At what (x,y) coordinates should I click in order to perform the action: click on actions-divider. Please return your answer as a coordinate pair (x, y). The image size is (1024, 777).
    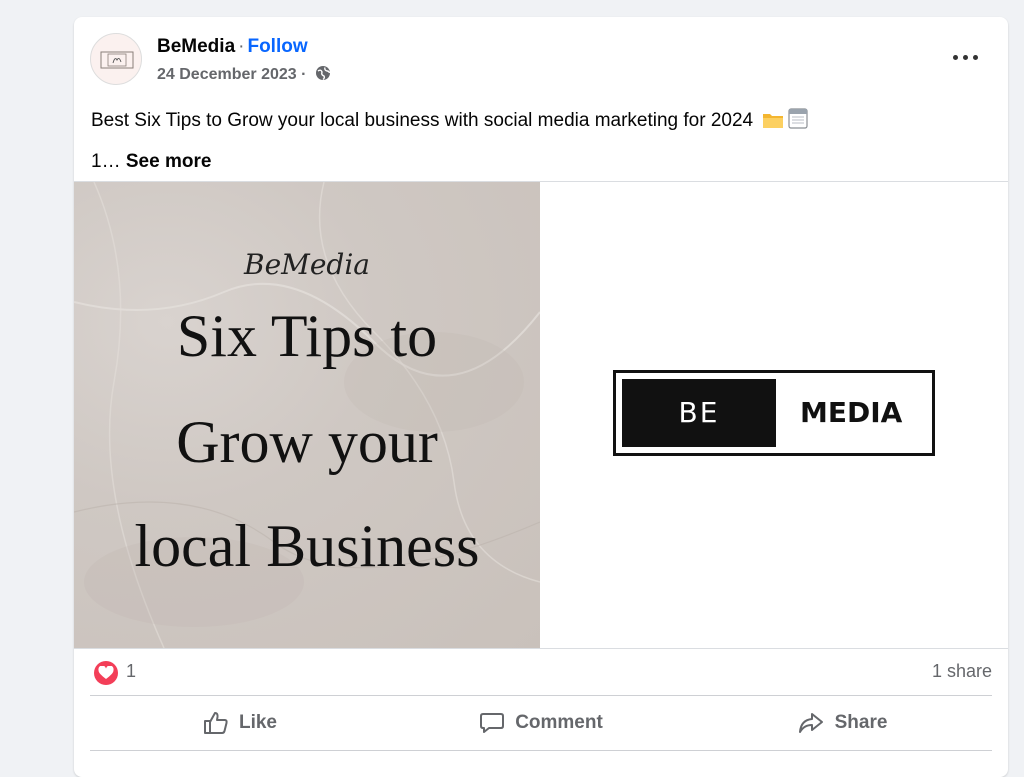
    Looking at the image, I should click on (541, 750).